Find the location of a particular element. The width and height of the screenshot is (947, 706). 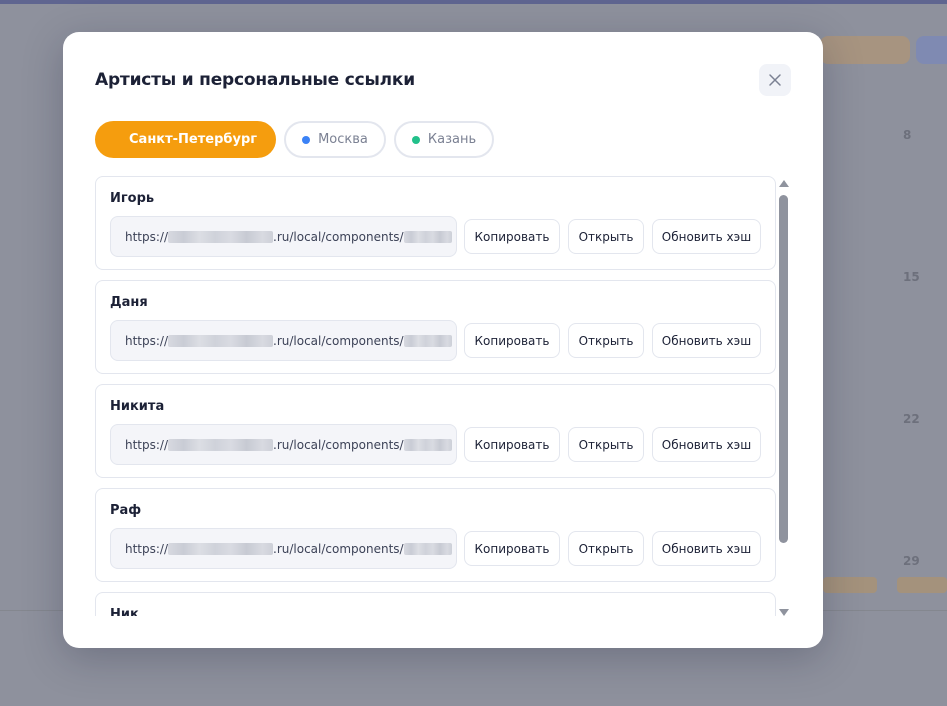

city-tabs: Санкт-Петербург Москва Казань is located at coordinates (295, 139).